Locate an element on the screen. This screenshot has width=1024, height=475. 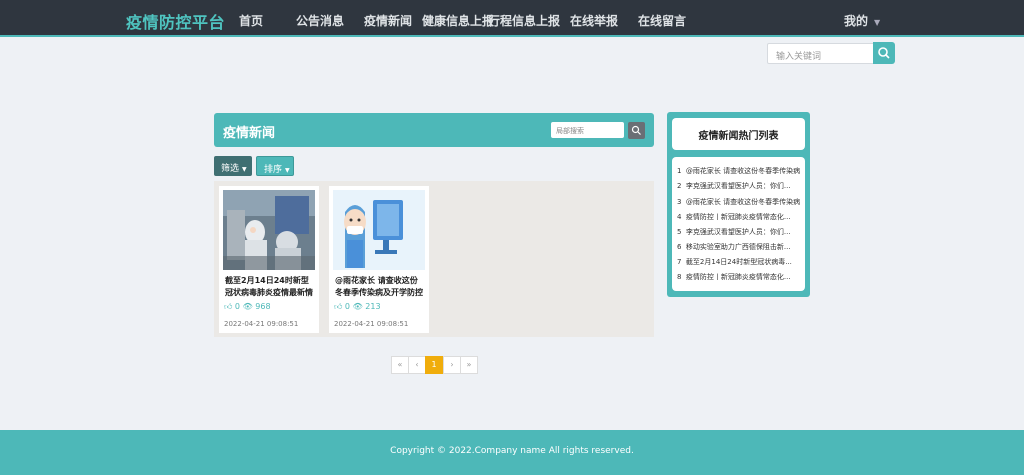
nav-item-notices: 公告消息 is located at coordinates (320, 20).